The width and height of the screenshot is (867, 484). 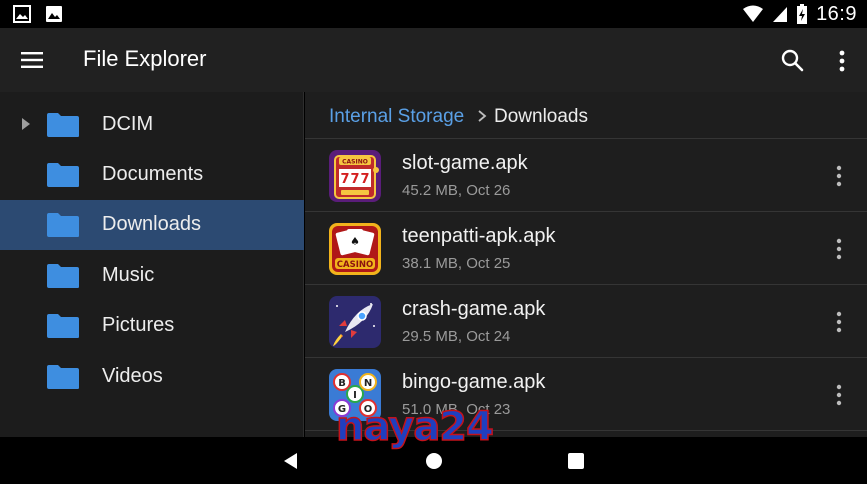 I want to click on breadcrumb: Internal Storage Downloads, so click(x=586, y=115).